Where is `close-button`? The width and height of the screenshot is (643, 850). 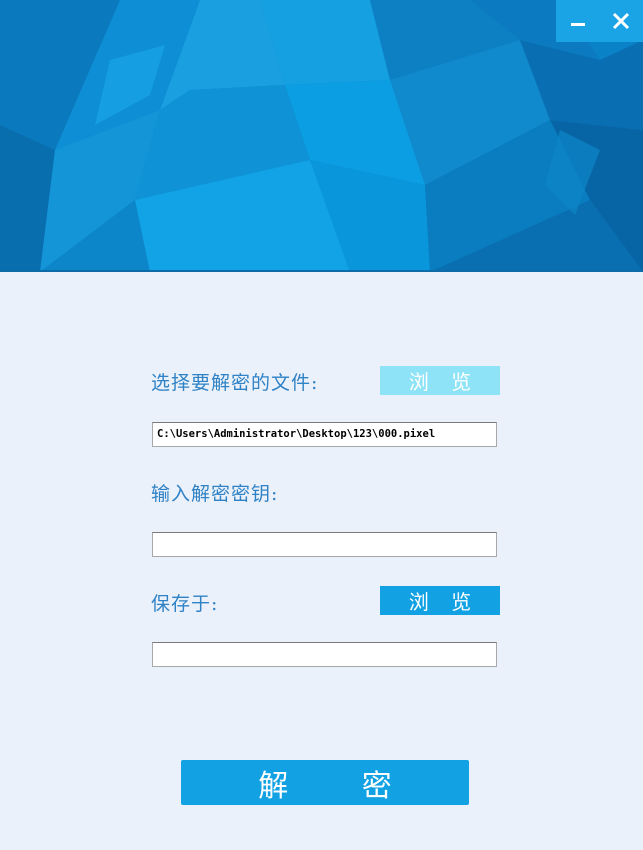
close-button is located at coordinates (621, 21).